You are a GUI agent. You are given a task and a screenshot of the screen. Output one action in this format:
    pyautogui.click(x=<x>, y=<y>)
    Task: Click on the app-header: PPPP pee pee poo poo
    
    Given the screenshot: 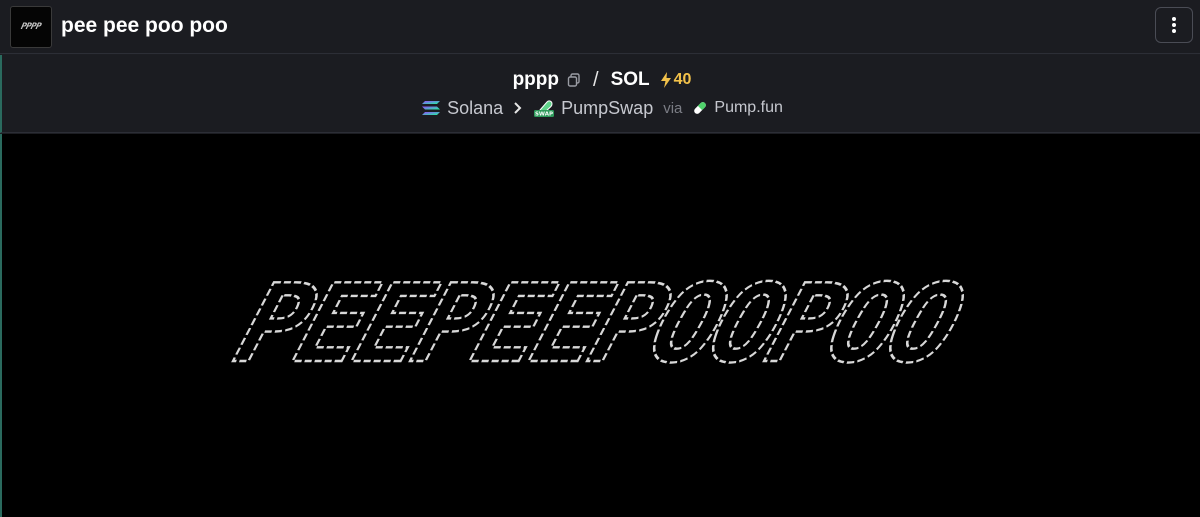 What is the action you would take?
    pyautogui.click(x=600, y=27)
    